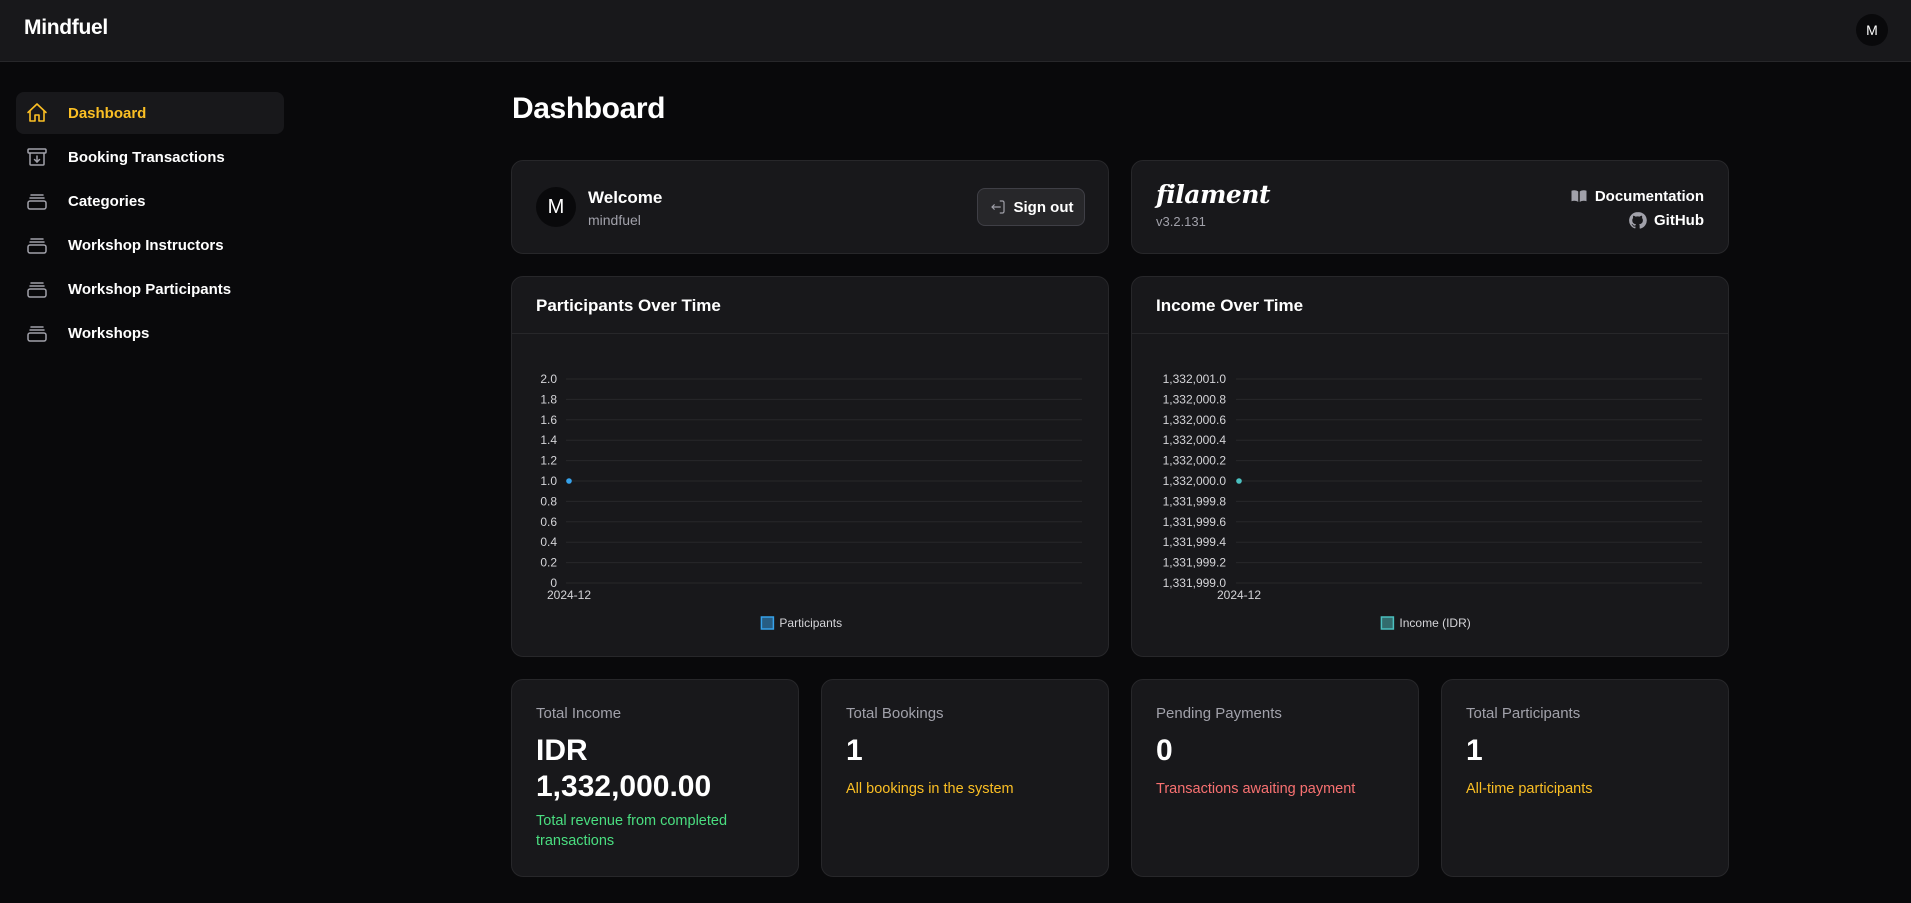 The width and height of the screenshot is (1911, 903). Describe the element at coordinates (548, 563) in the screenshot. I see `y-tick-label: 0.2` at that location.